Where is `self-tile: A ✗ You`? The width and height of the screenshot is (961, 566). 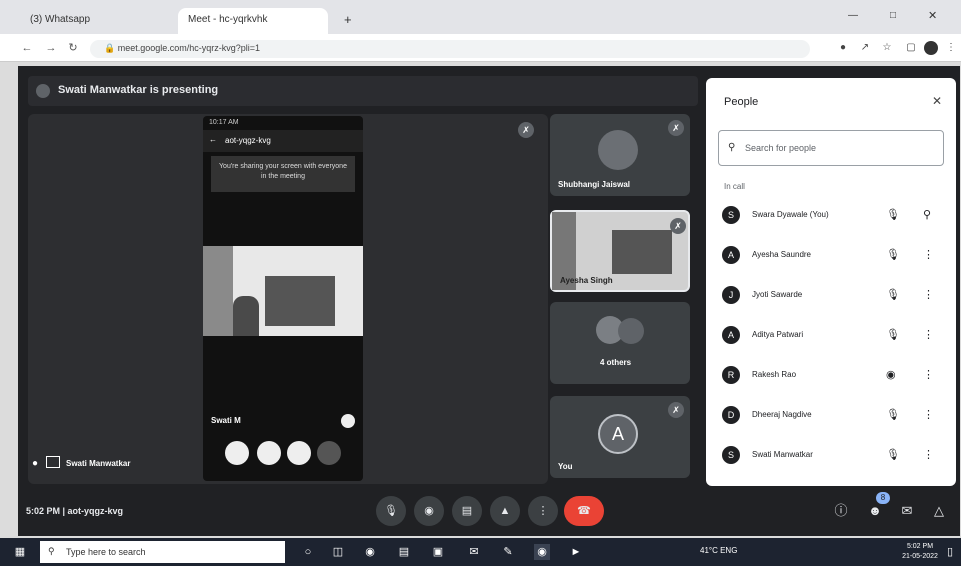
self-tile: A ✗ You is located at coordinates (620, 437).